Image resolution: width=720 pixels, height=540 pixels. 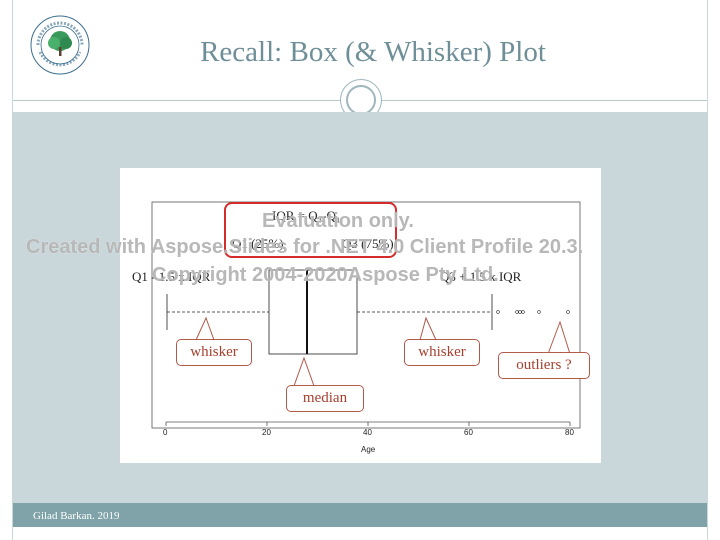 I want to click on watermark-line-1: Evaluation only., so click(x=338, y=221).